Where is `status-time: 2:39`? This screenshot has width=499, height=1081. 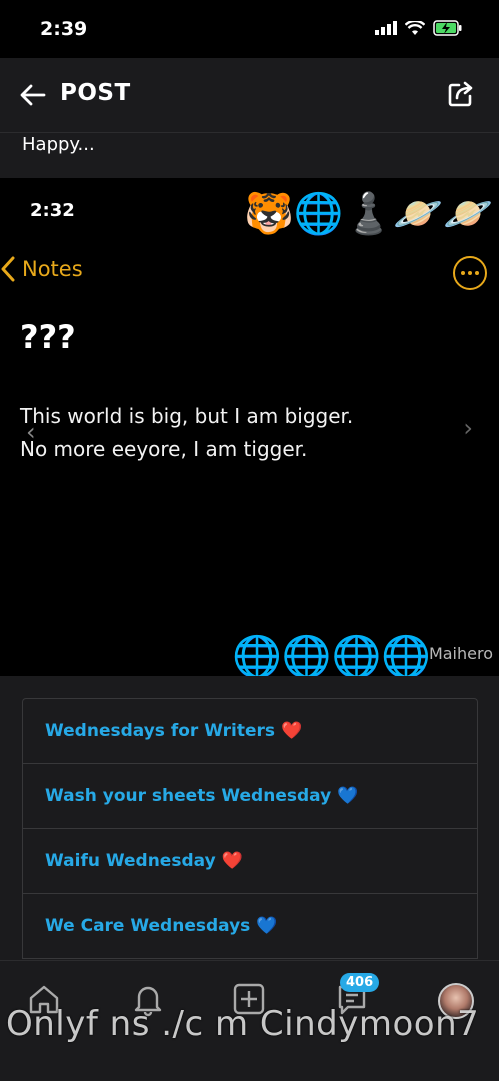
status-time: 2:39 is located at coordinates (64, 29).